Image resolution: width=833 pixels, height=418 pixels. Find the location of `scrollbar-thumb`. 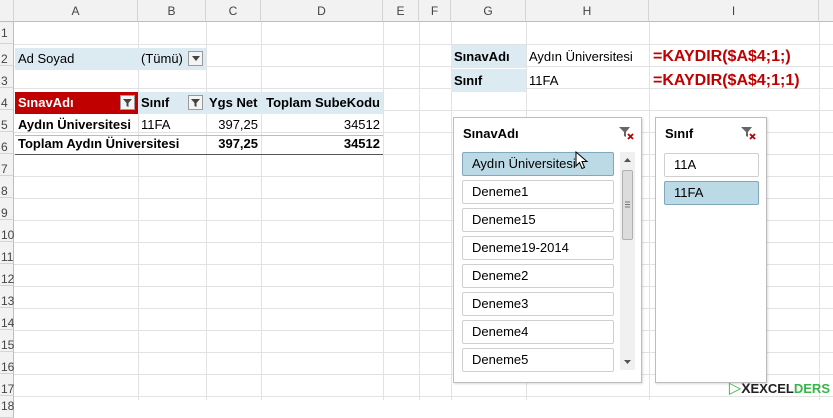

scrollbar-thumb is located at coordinates (627, 205).